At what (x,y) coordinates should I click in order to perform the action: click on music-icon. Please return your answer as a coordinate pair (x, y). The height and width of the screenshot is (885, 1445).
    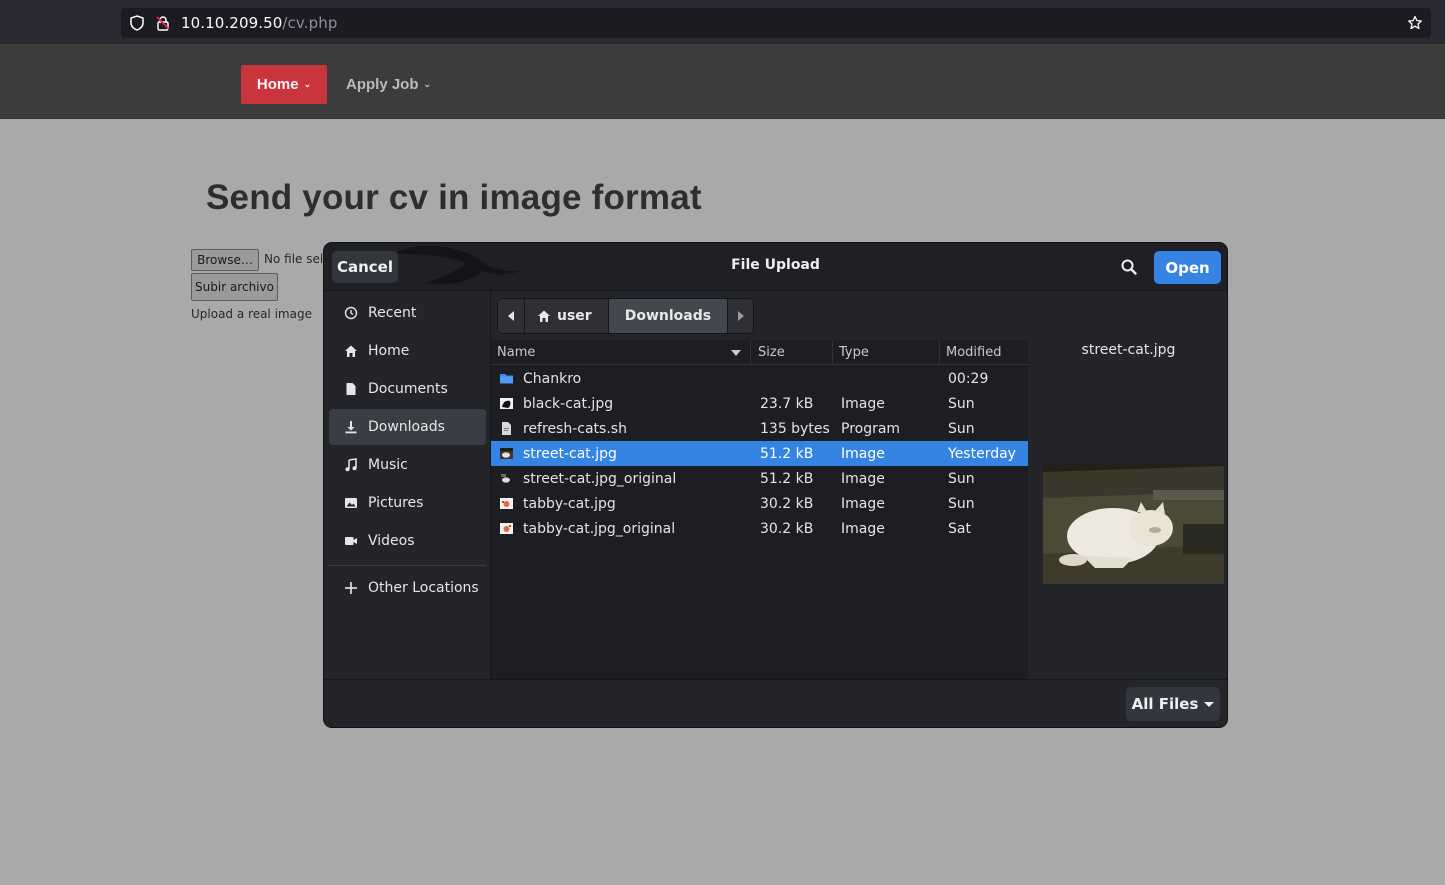
    Looking at the image, I should click on (351, 465).